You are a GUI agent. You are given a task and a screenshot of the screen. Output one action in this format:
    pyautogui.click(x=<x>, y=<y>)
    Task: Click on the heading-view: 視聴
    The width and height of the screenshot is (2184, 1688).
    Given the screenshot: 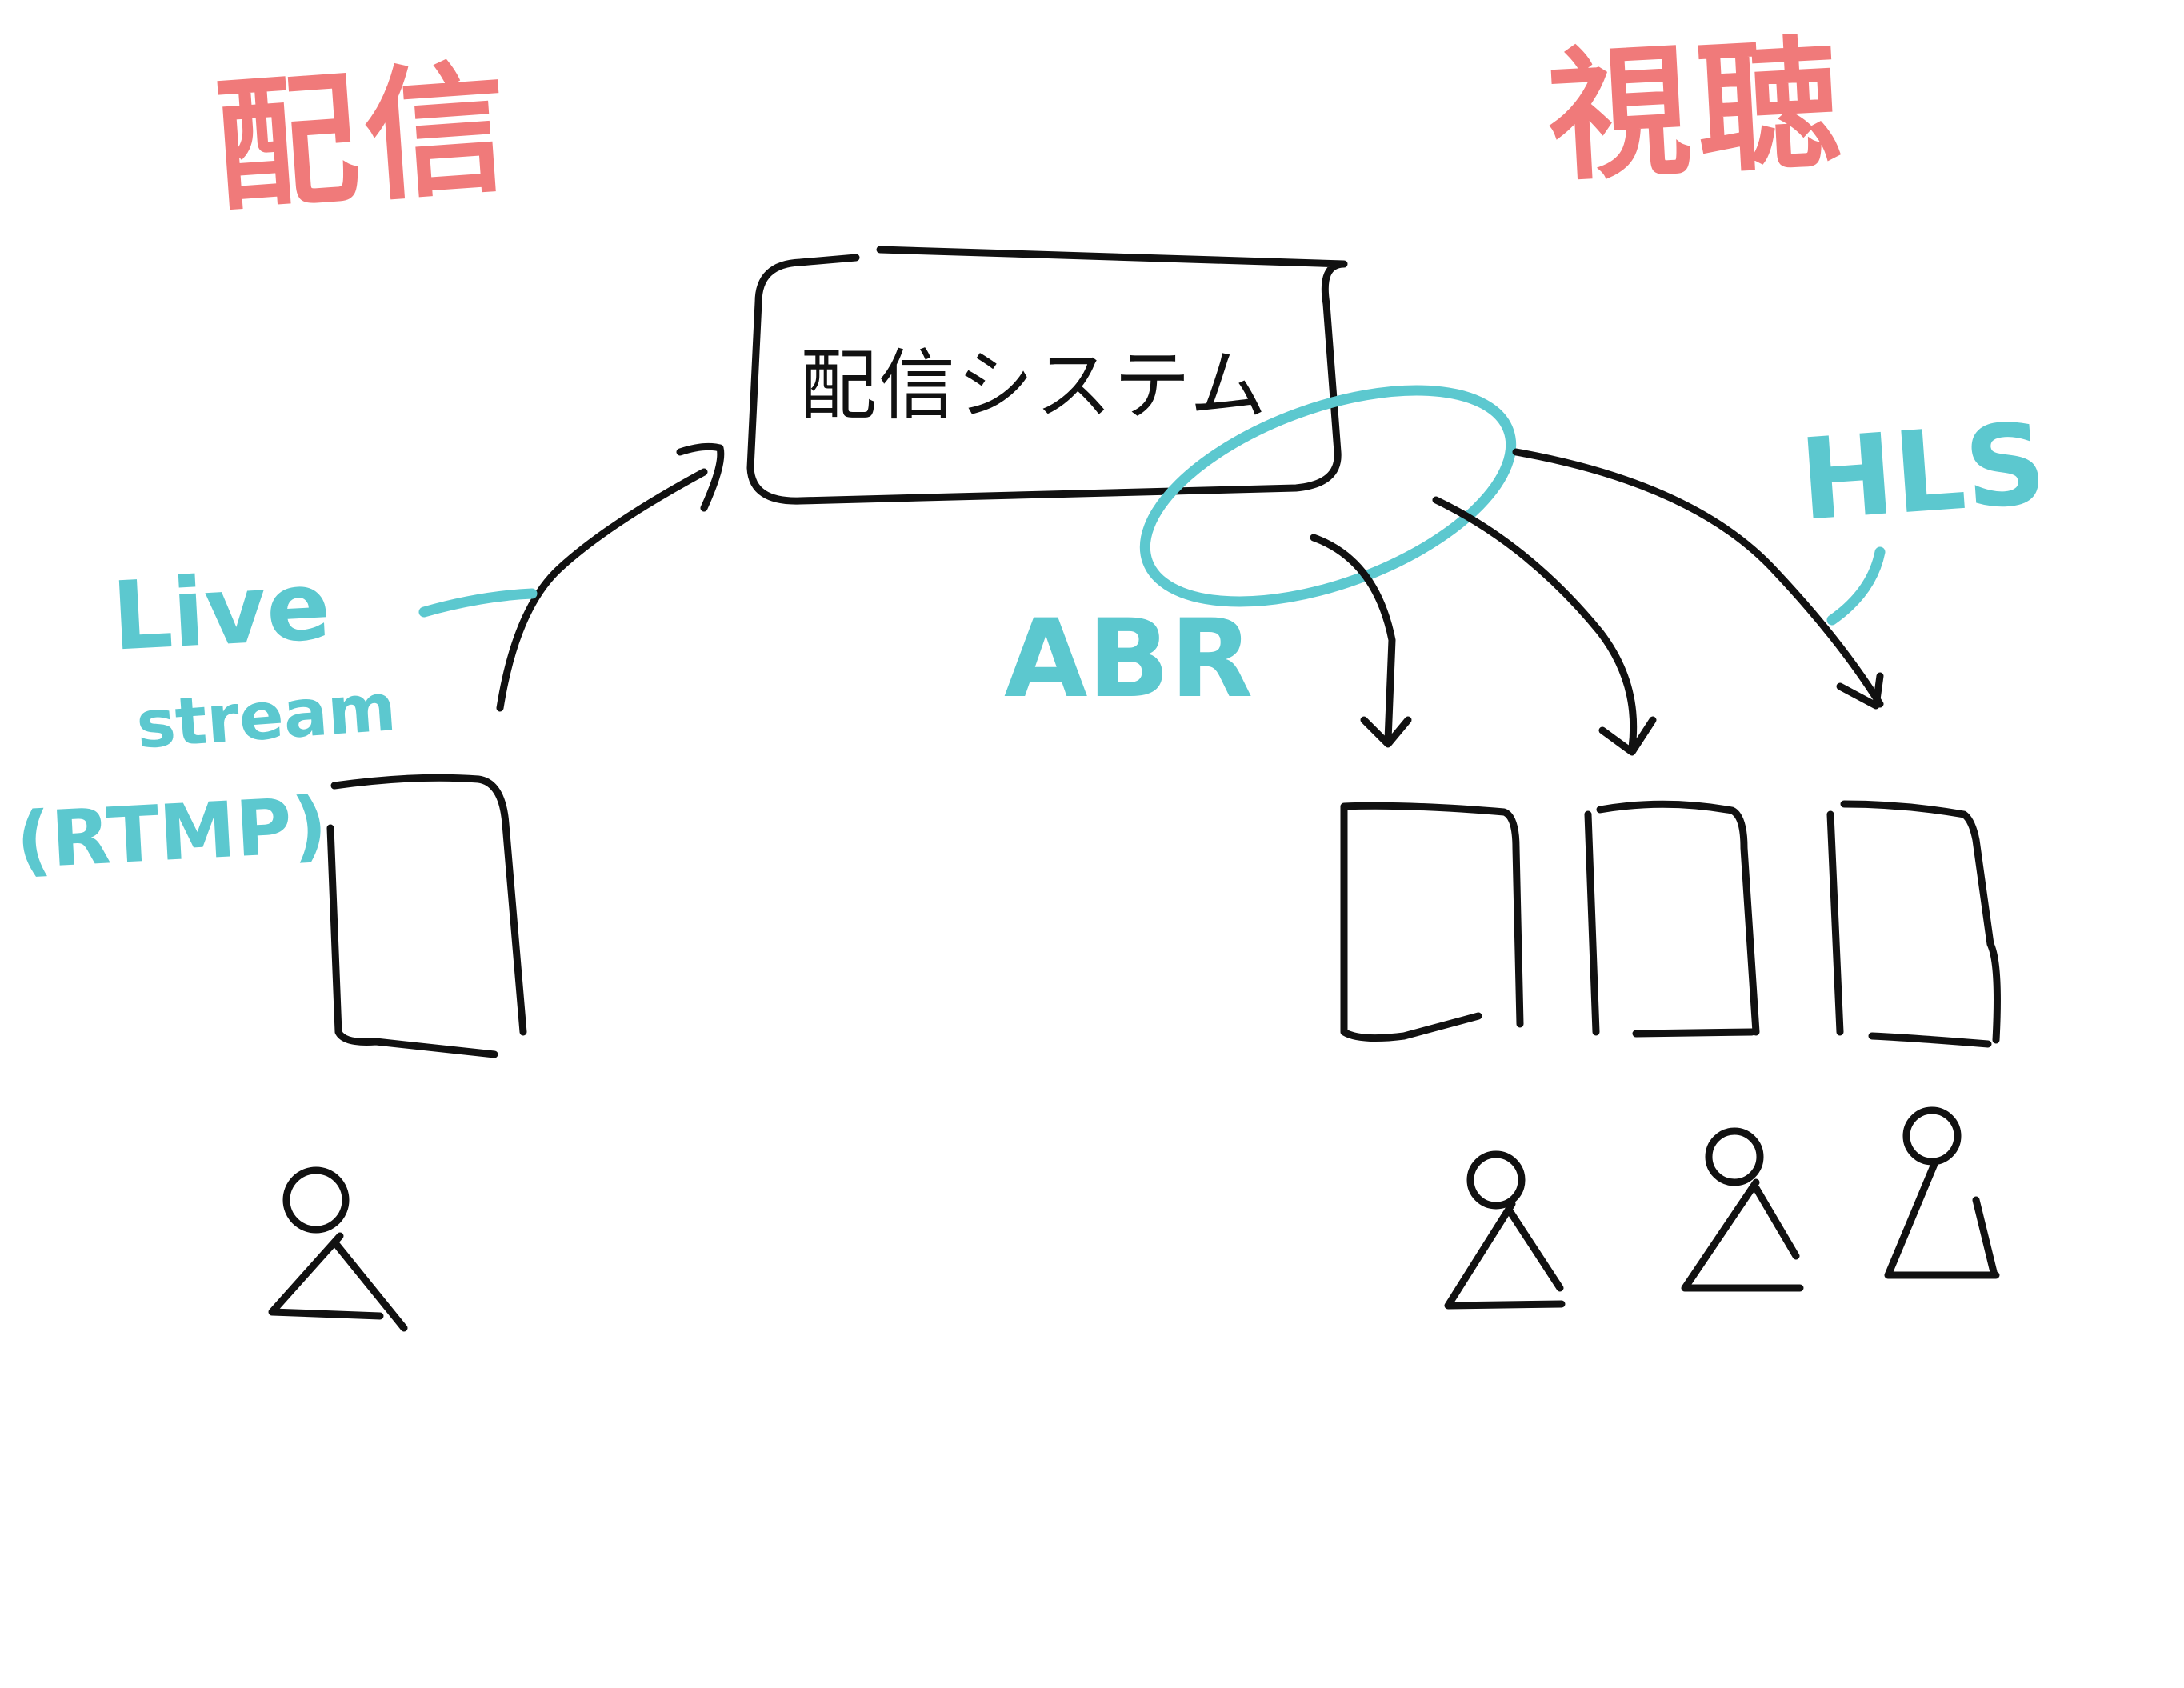 What is the action you would take?
    pyautogui.click(x=1697, y=110)
    